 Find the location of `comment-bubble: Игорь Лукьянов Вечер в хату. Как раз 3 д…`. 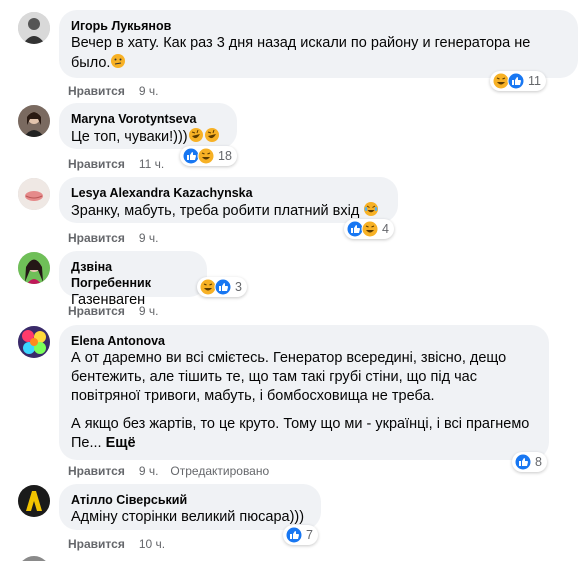

comment-bubble: Игорь Лукьянов Вечер в хату. Как раз 3 д… is located at coordinates (318, 44).